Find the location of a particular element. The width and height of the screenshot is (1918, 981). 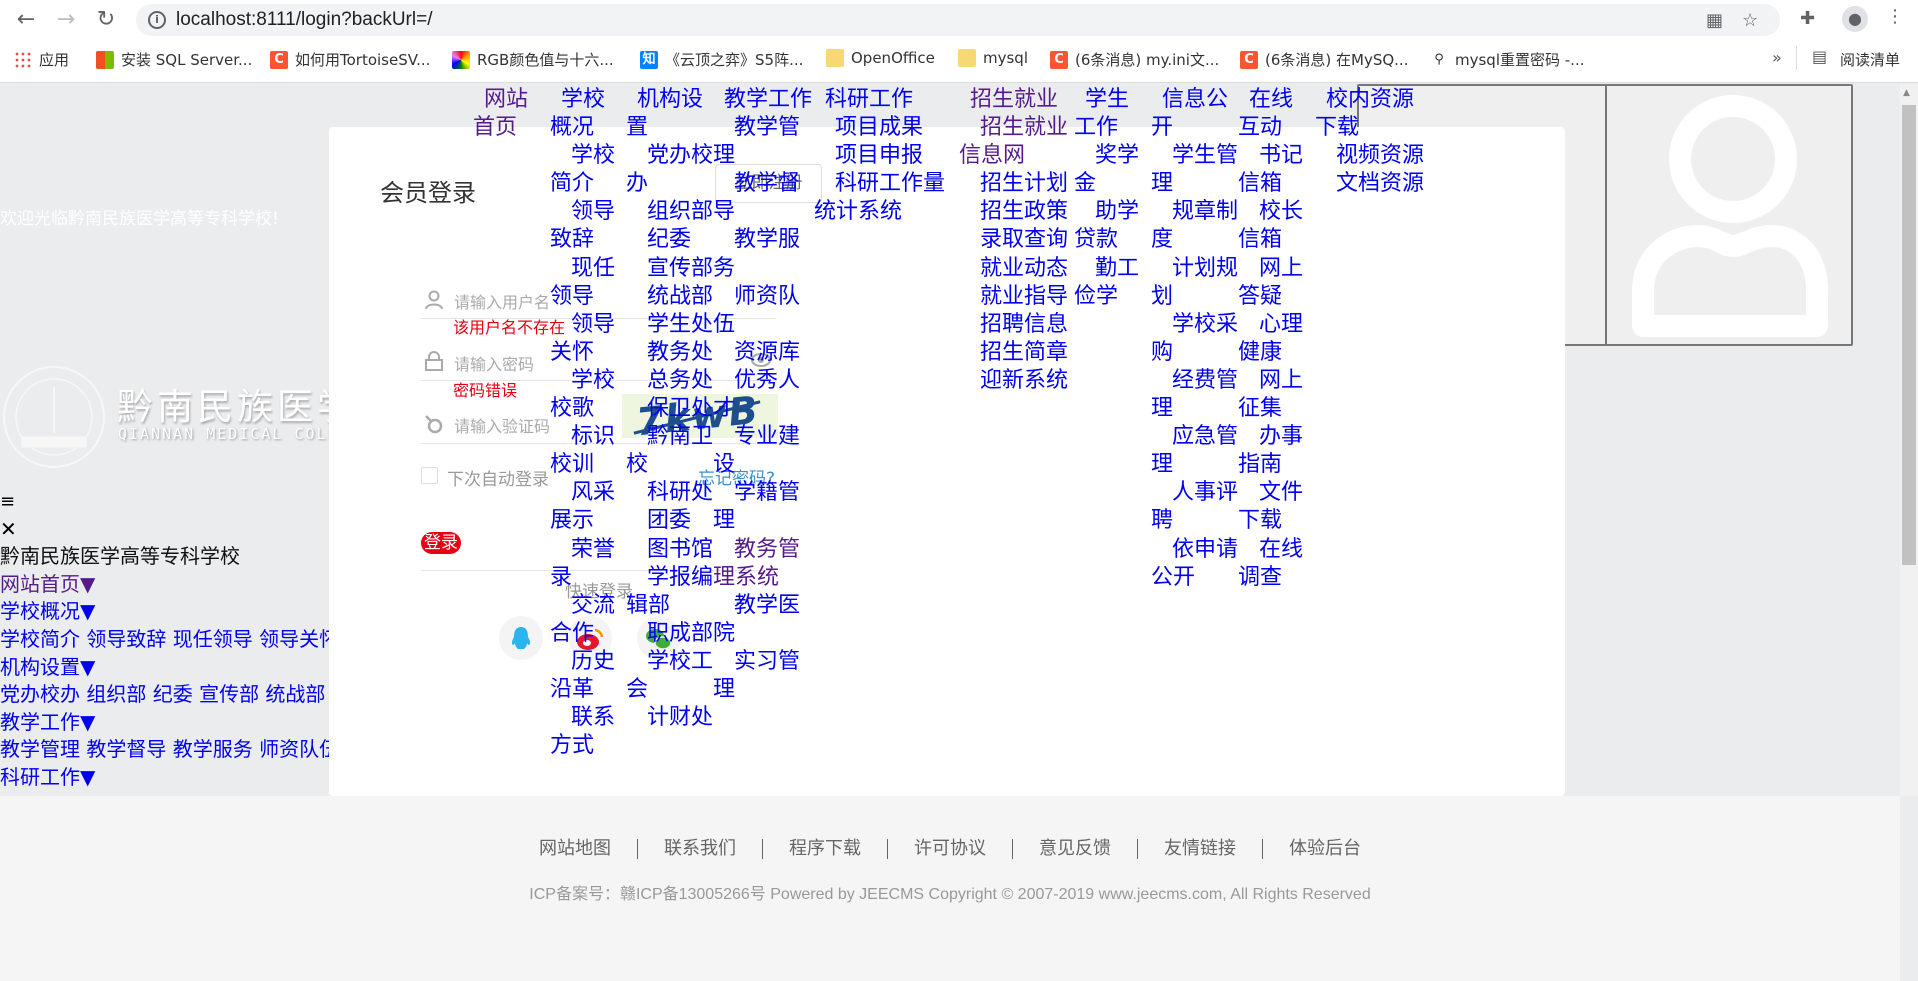

nav-subitem: 保卫处 is located at coordinates (670, 409).